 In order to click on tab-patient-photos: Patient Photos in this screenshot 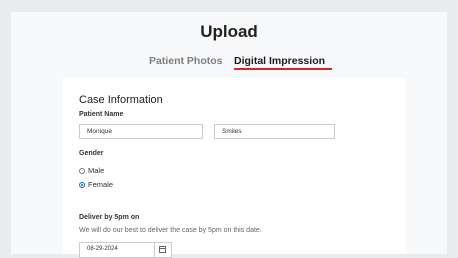, I will do `click(186, 61)`.